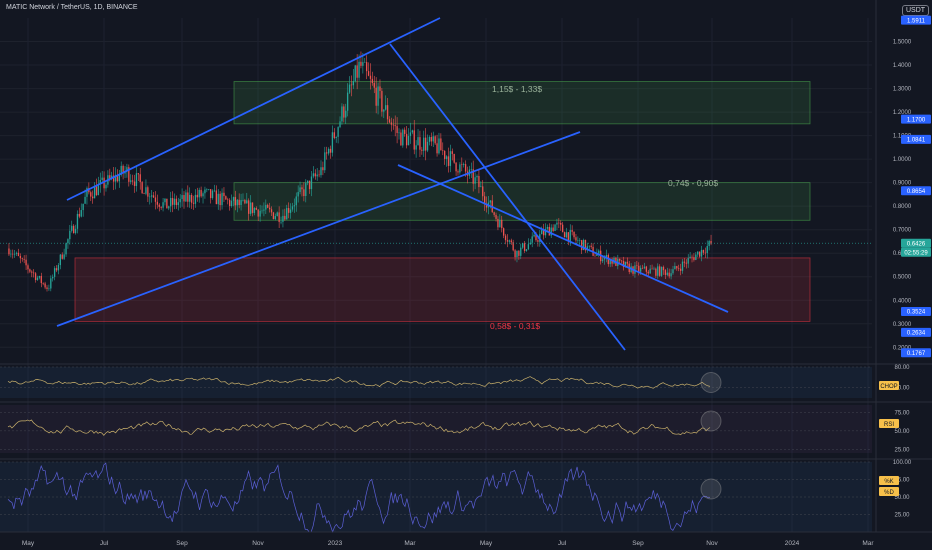 This screenshot has height=550, width=932. I want to click on price-tick-label: 1.4000, so click(902, 66).